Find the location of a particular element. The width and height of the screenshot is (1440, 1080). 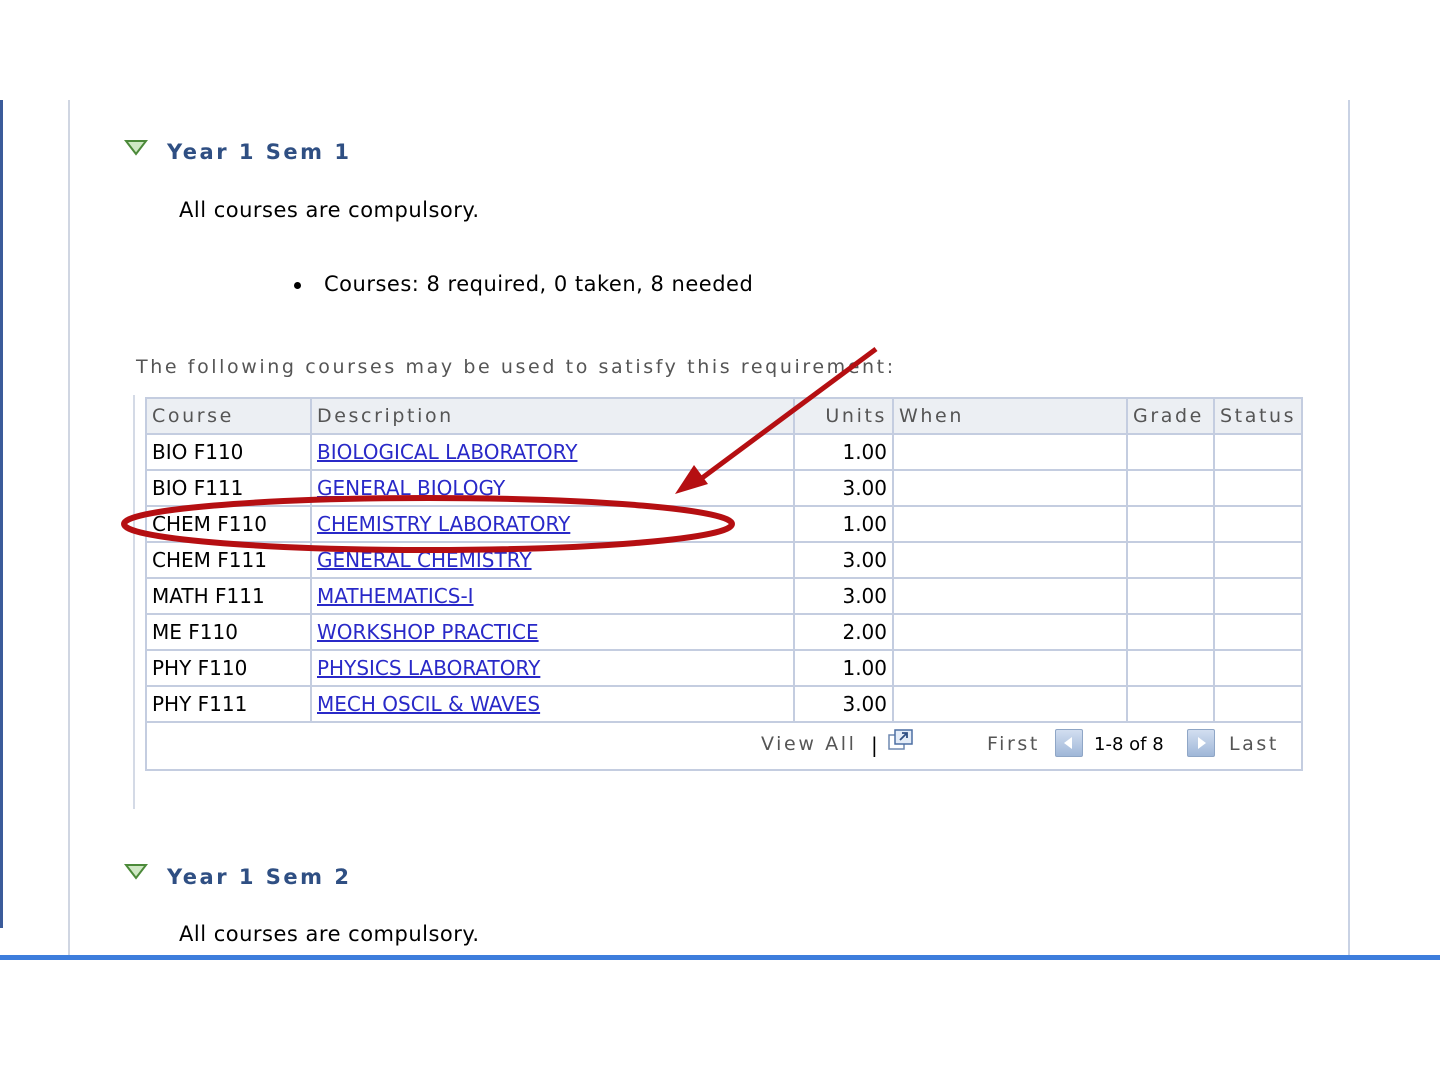

panel-left-border is located at coordinates (69, 529).